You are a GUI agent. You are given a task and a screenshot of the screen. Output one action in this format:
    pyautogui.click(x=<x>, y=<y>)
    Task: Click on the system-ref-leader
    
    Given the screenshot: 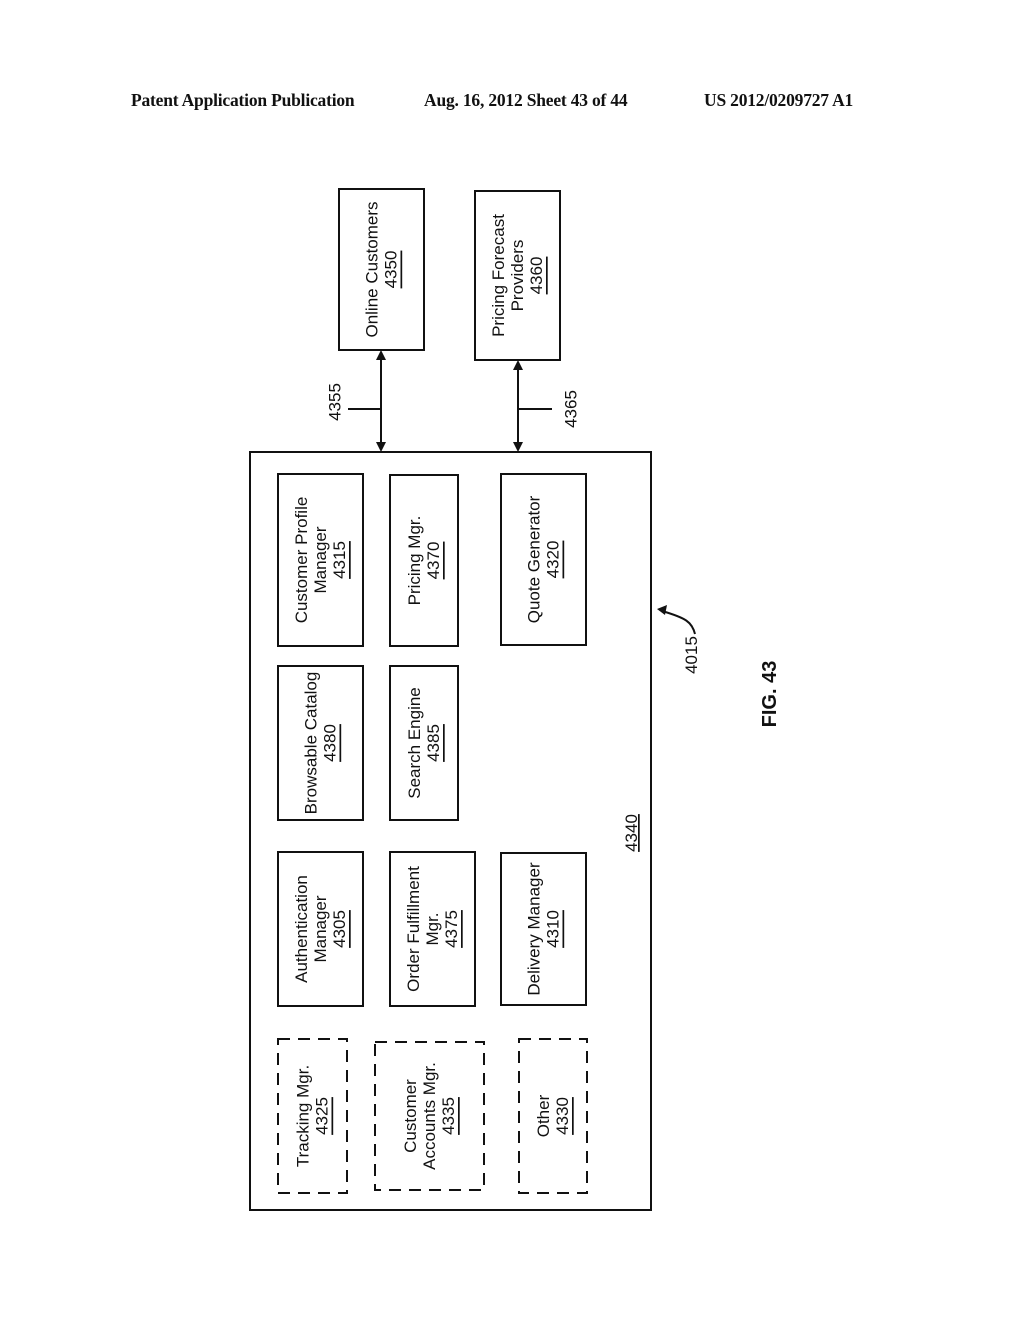 What is the action you would take?
    pyautogui.click(x=676, y=620)
    